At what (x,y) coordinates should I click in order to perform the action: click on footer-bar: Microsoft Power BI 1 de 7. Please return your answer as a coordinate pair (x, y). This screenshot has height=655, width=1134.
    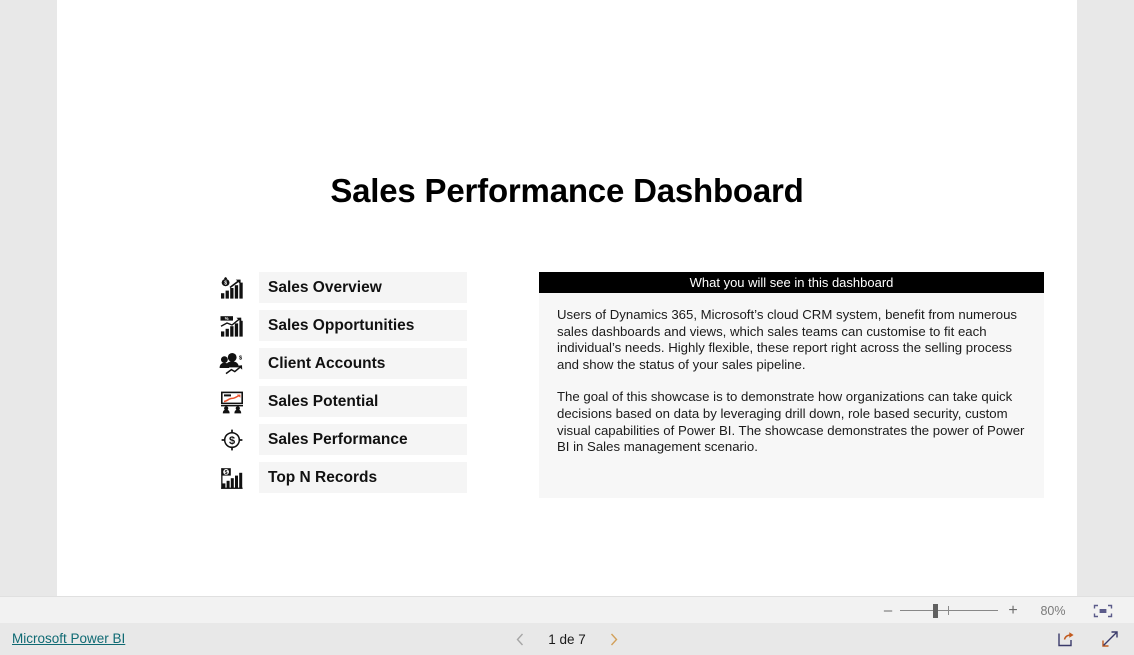
    Looking at the image, I should click on (567, 639).